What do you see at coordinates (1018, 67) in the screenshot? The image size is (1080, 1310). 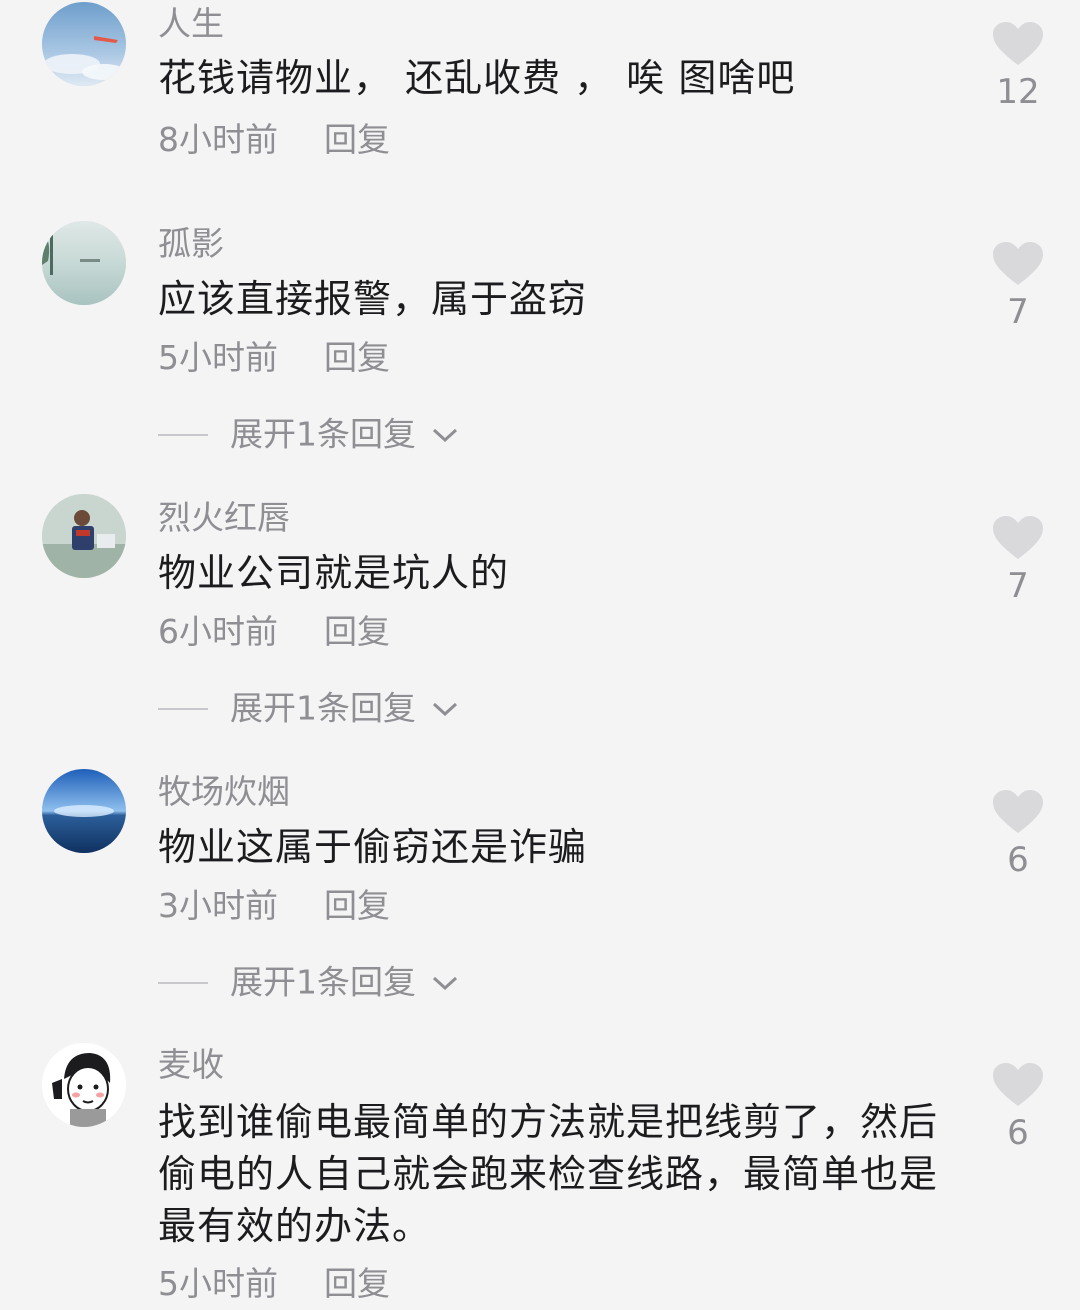 I see `like-button: 12` at bounding box center [1018, 67].